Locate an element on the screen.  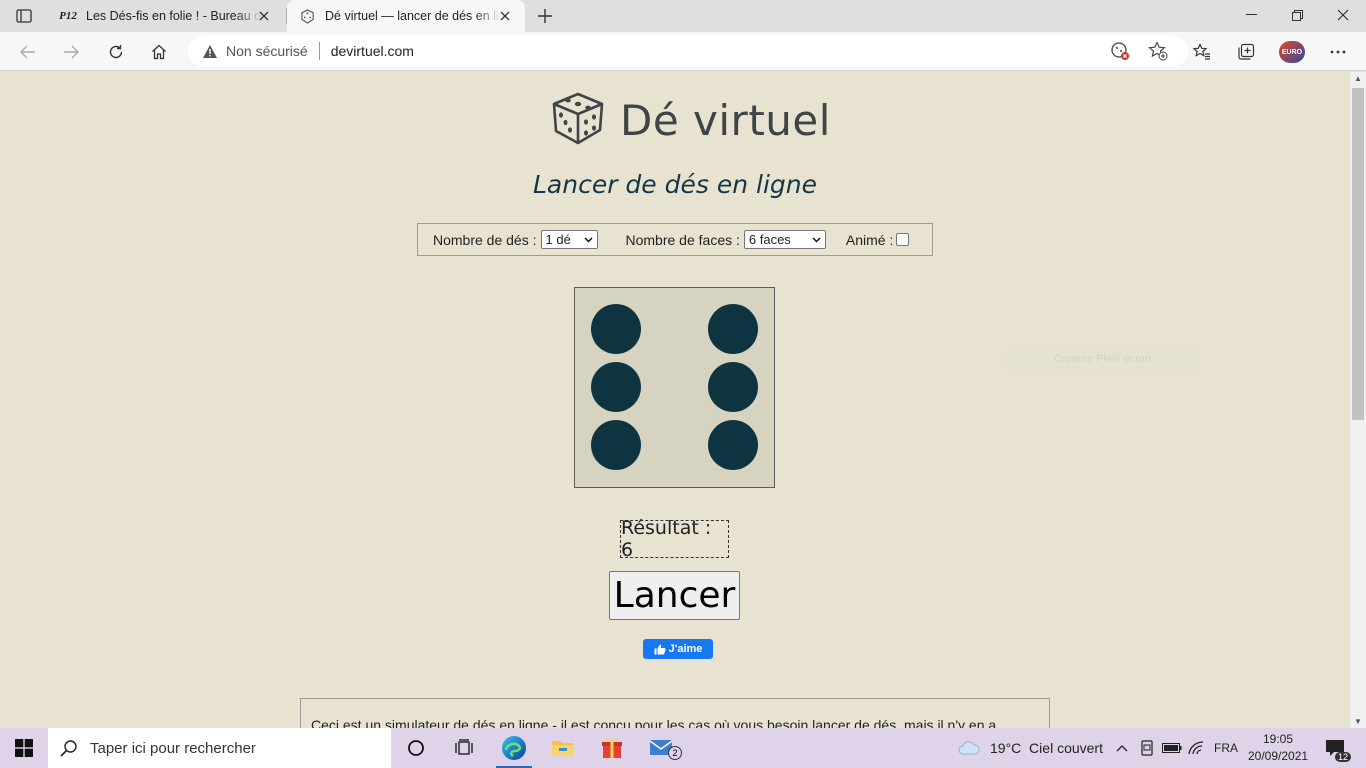
new-tab-plus-icon is located at coordinates (545, 16).